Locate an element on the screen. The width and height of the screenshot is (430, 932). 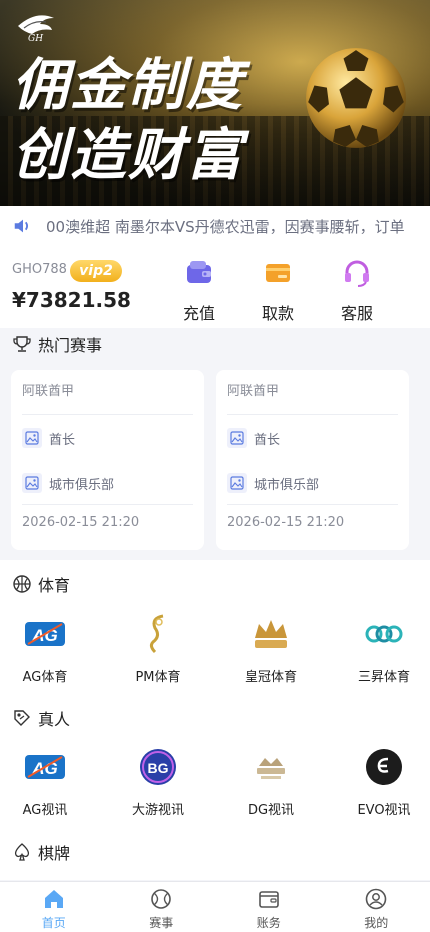
sports-header: 体育 is located at coordinates (41, 584).